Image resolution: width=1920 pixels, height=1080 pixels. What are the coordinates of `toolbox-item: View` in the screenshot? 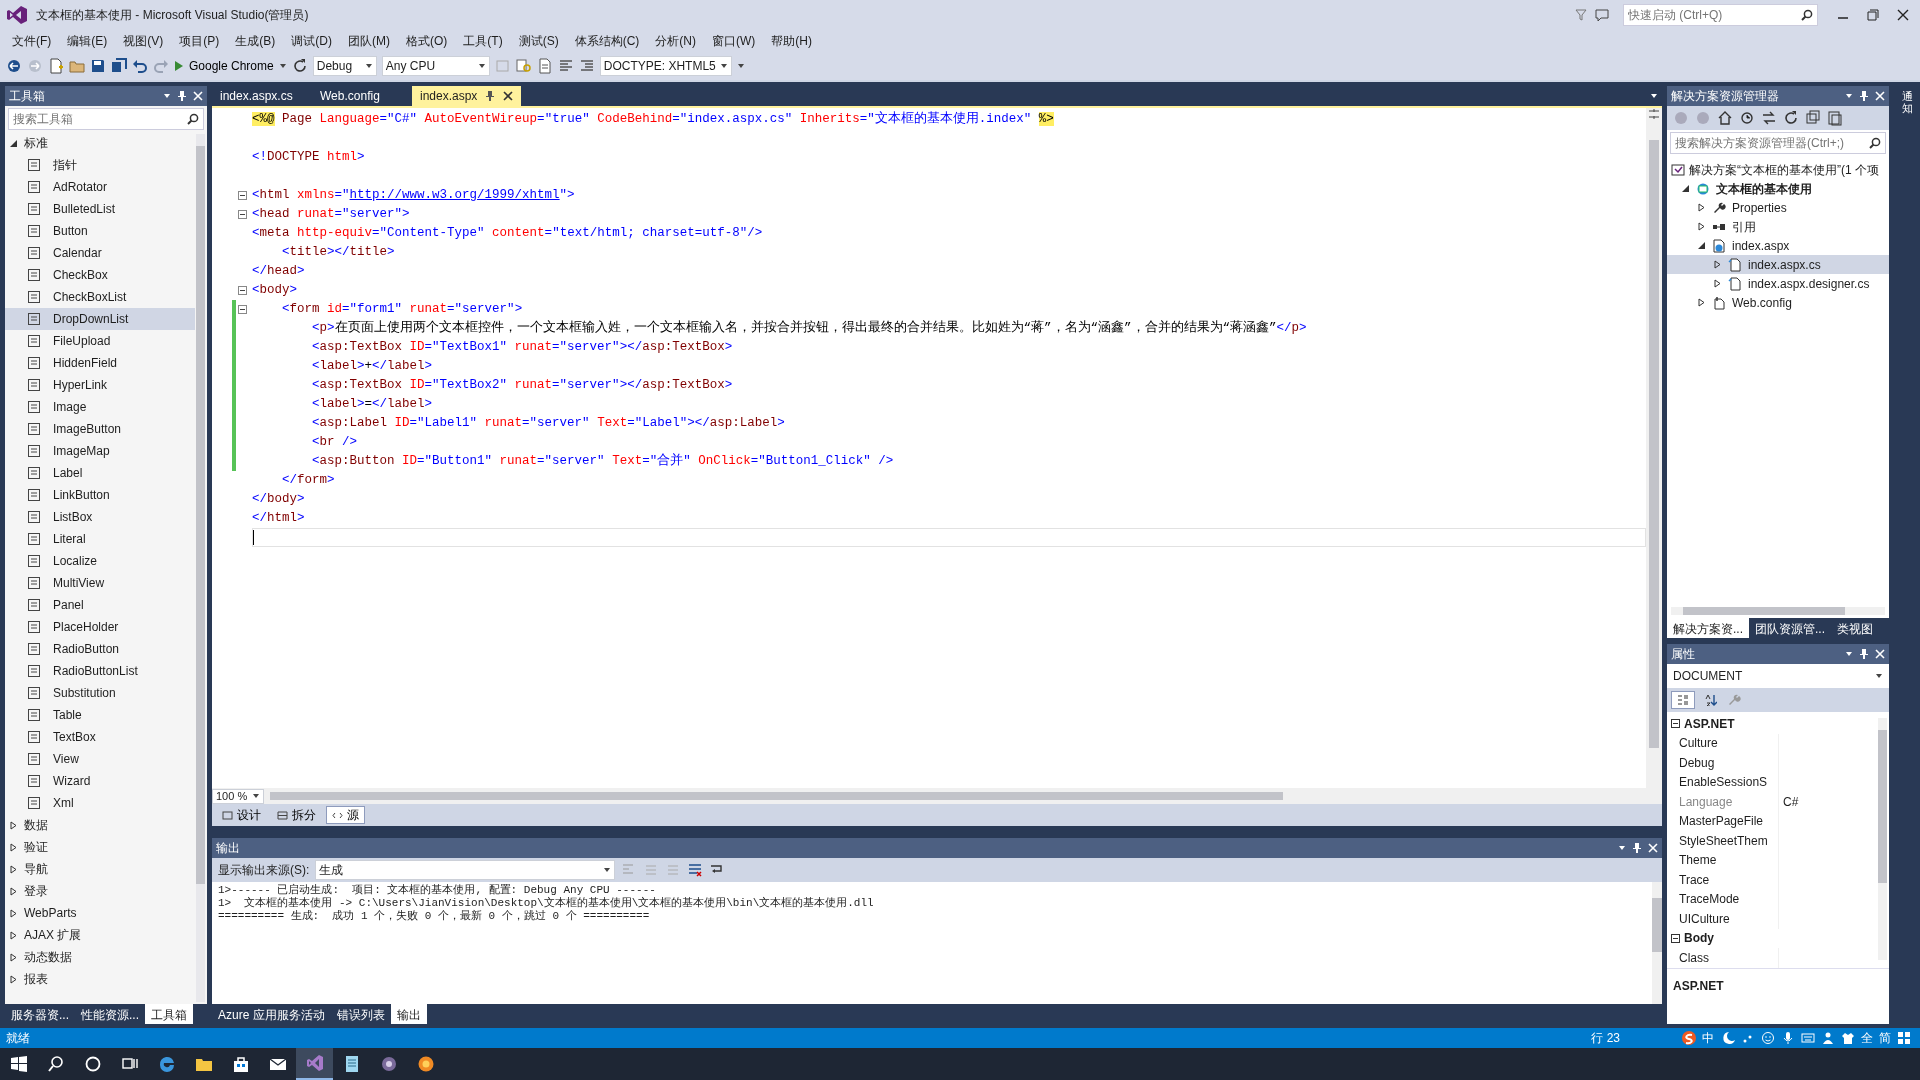 It's located at (100, 759).